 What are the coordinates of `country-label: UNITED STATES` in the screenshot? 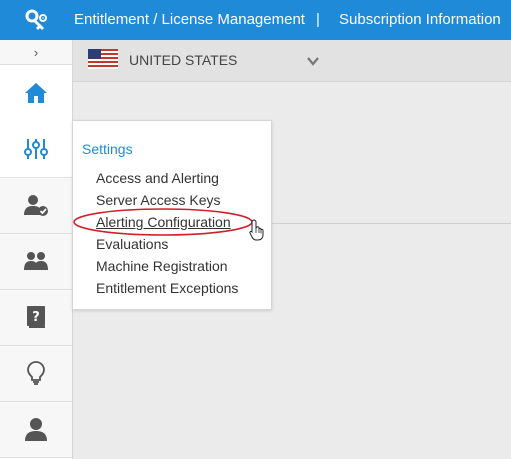 It's located at (183, 60).